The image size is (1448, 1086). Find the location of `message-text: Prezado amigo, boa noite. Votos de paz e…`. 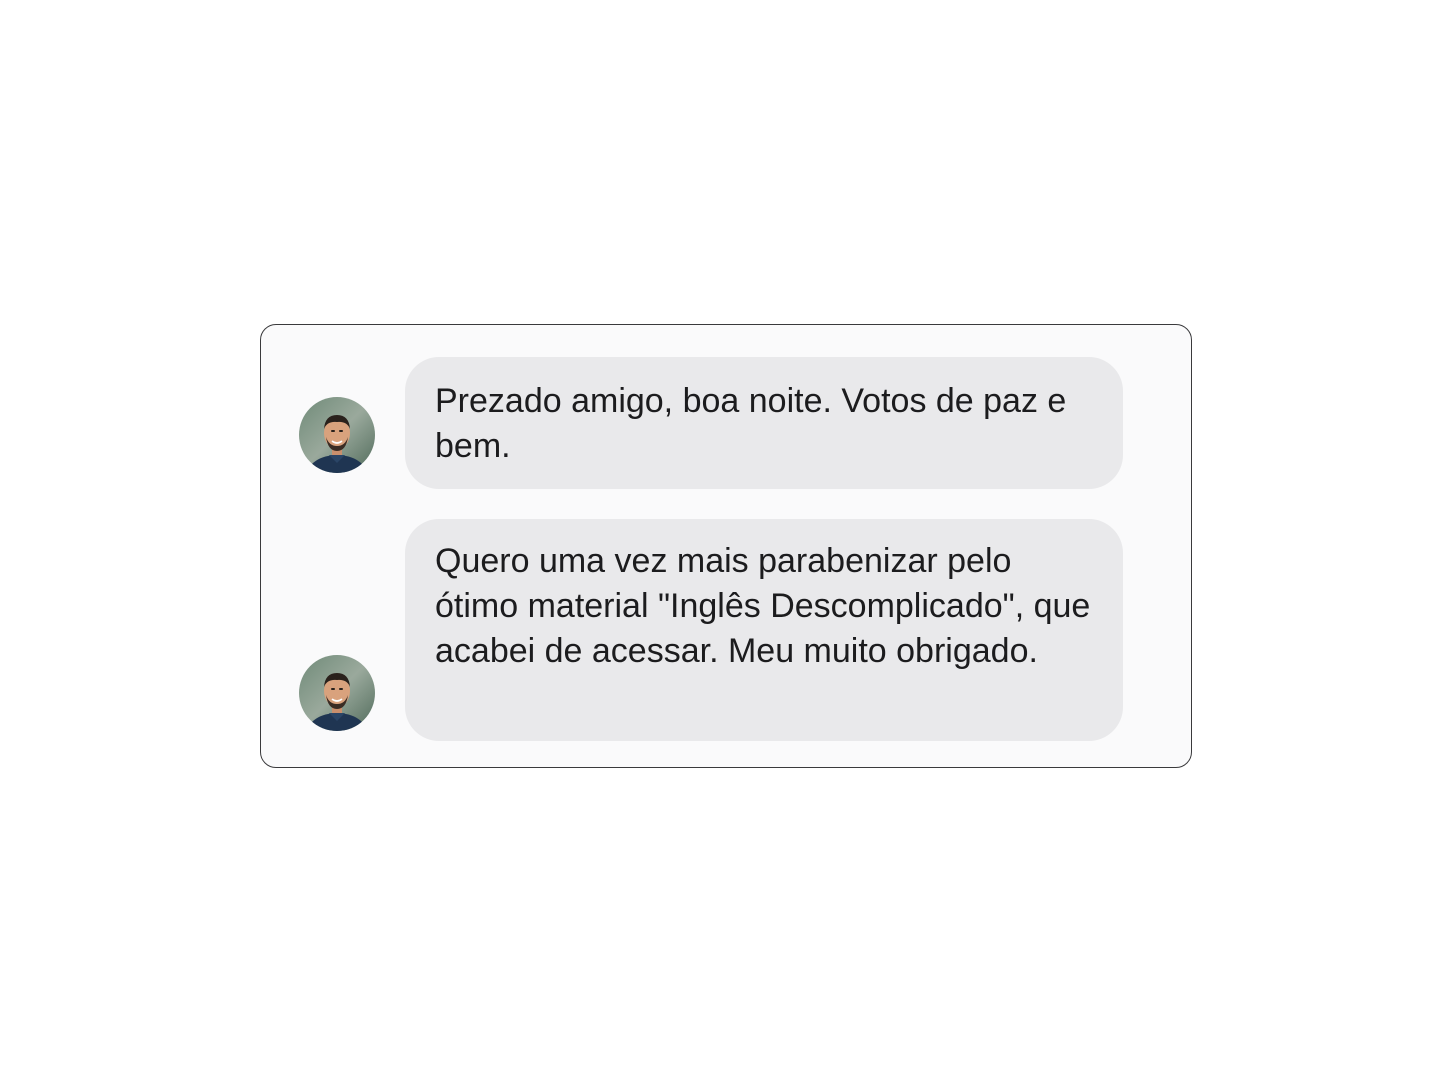

message-text: Prezado amigo, boa noite. Votos de paz e… is located at coordinates (751, 423).